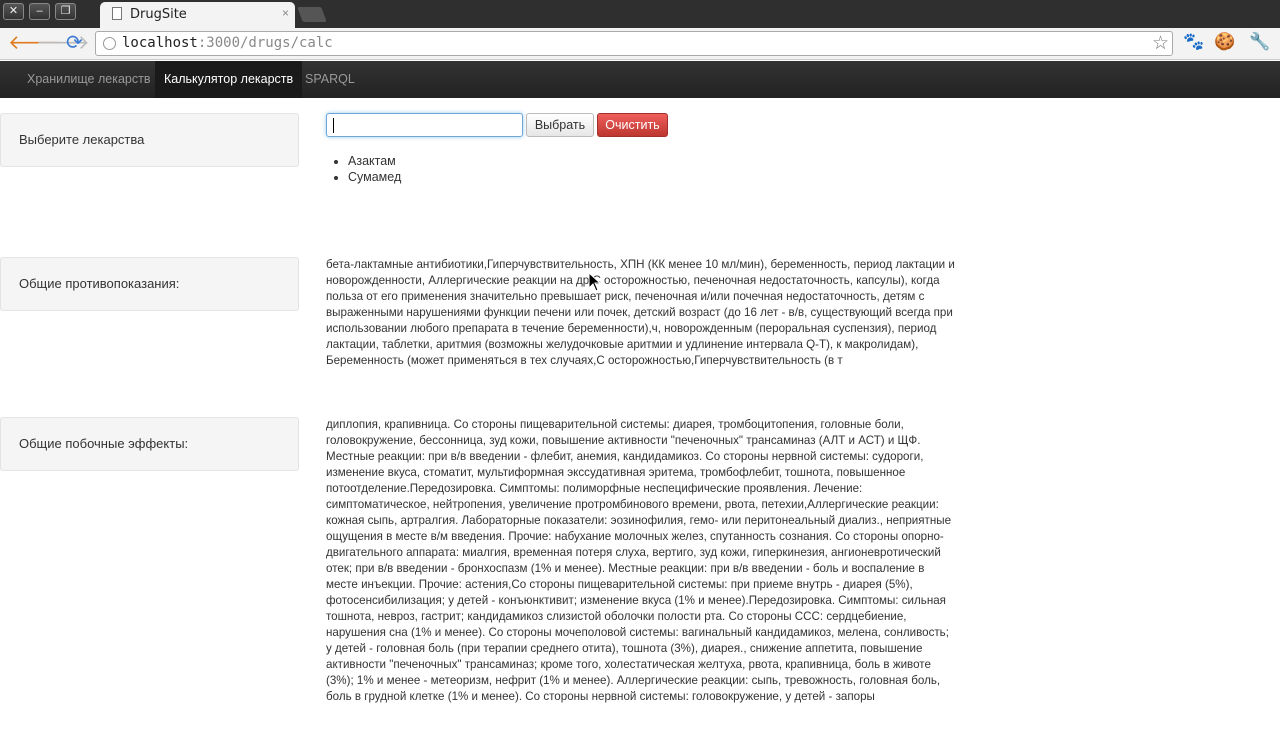  Describe the element at coordinates (1193, 42) in the screenshot. I see `paw-extension-icon: 🐾` at that location.